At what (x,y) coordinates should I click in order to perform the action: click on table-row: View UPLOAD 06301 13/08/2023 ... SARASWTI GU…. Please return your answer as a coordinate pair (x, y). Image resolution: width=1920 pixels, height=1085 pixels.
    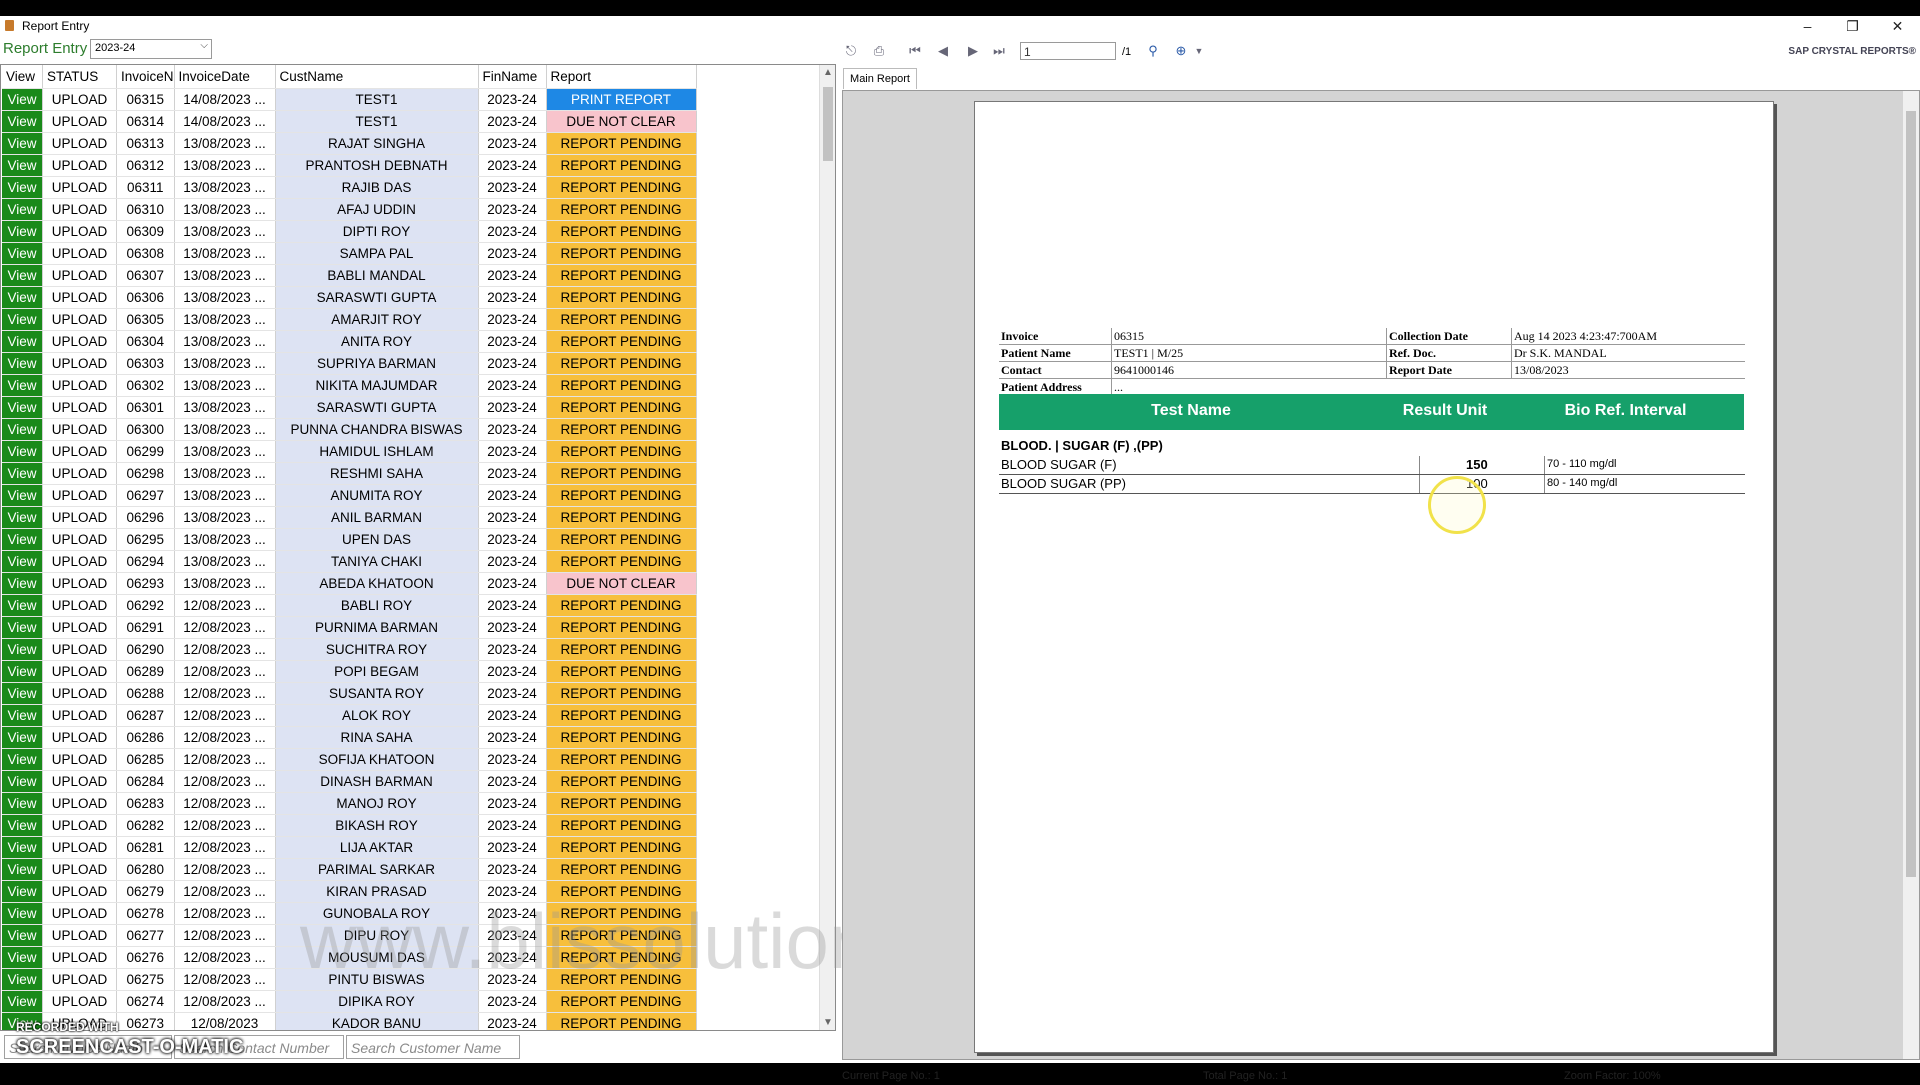
    Looking at the image, I should click on (349, 407).